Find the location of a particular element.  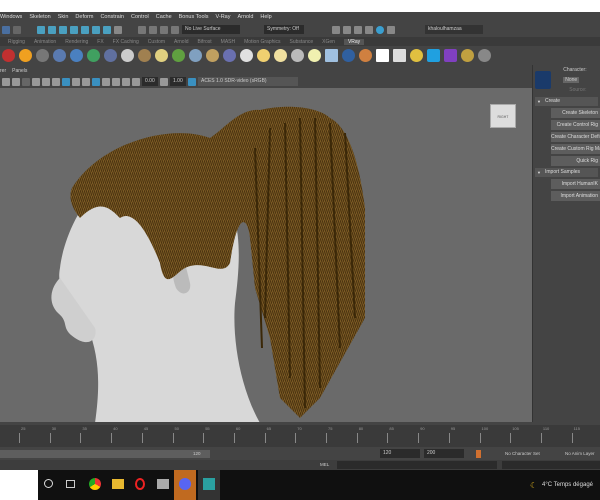

color-space-dropdown: ACES 1.0 SDR-video (sRGB) is located at coordinates (248, 81).